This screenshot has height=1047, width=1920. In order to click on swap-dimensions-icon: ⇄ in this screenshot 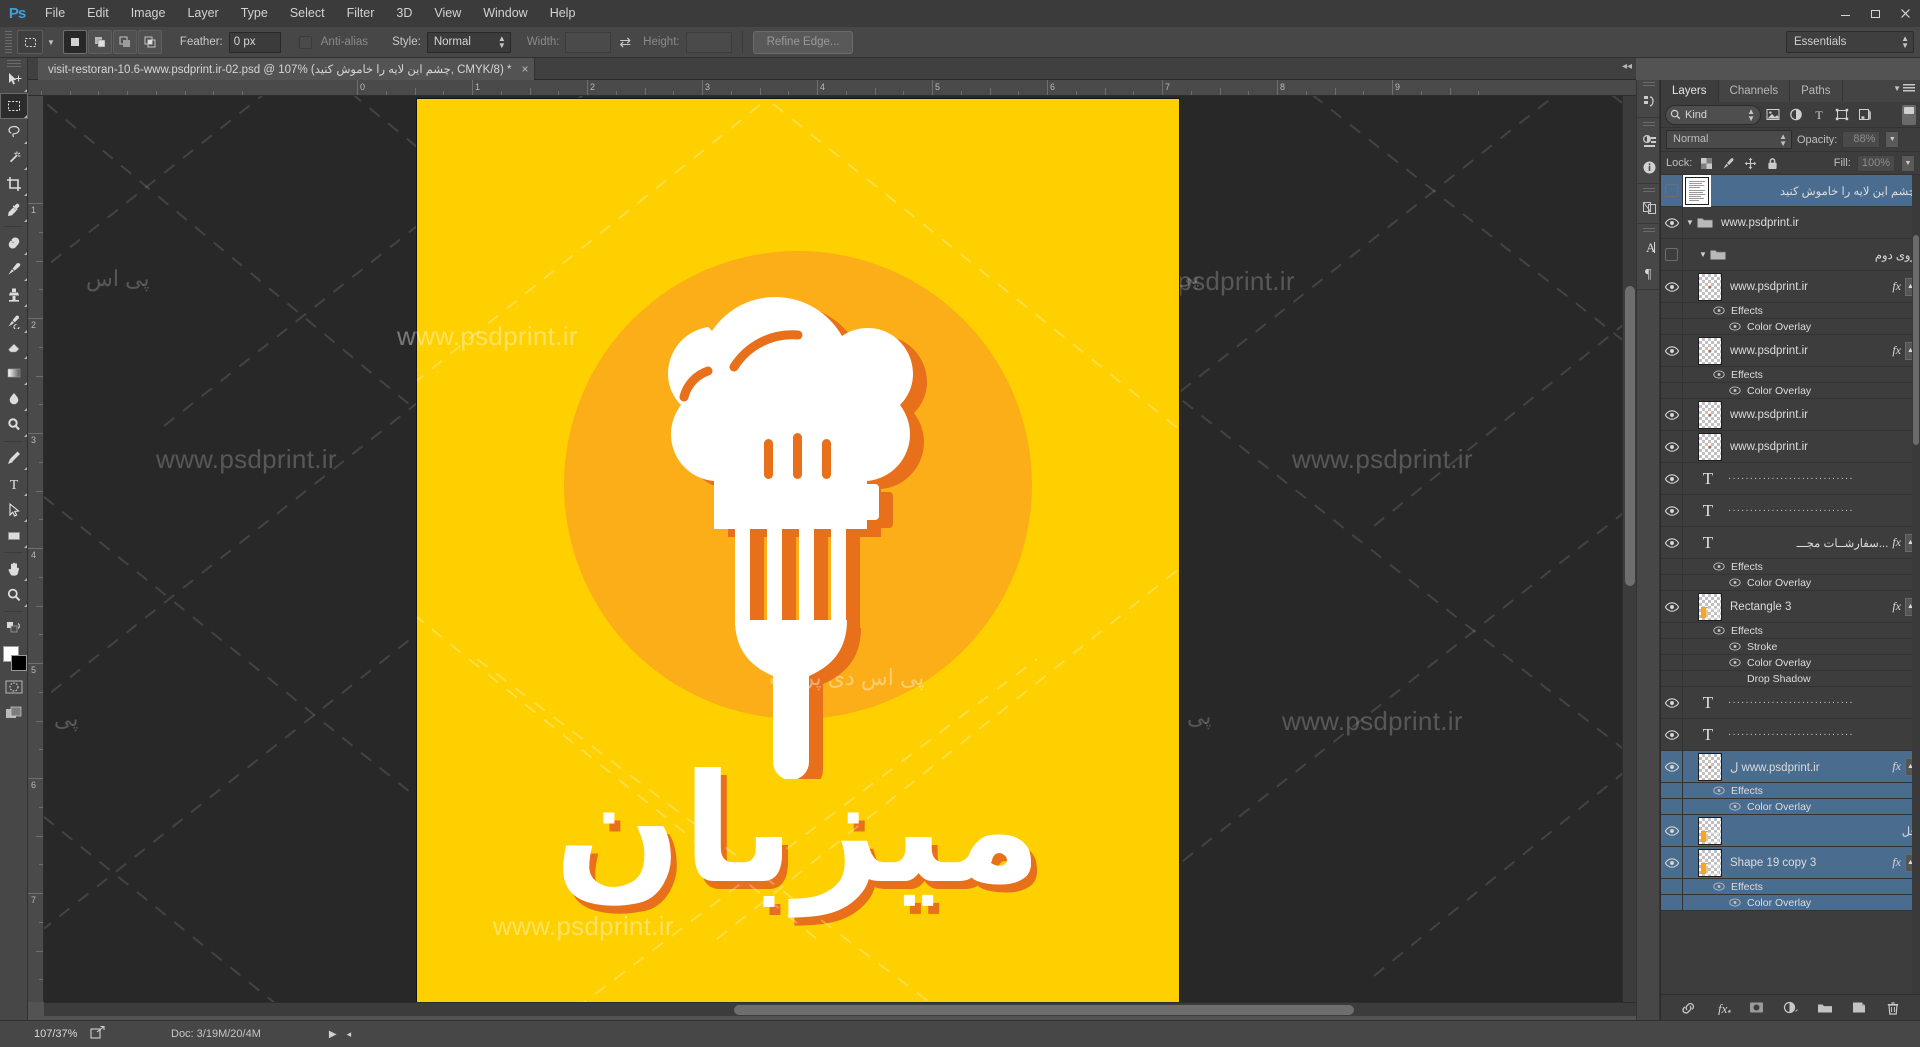, I will do `click(625, 42)`.